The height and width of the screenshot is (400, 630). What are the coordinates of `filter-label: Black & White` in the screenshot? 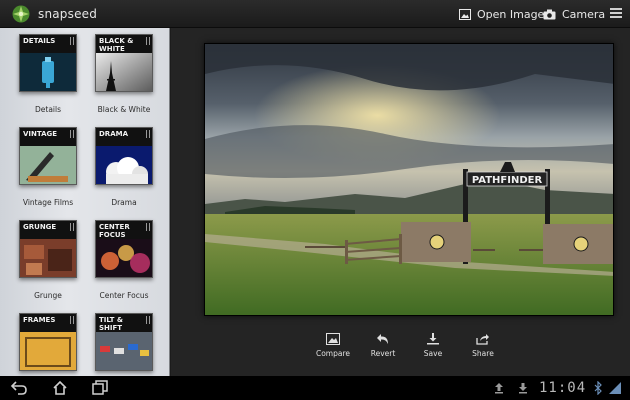 It's located at (124, 109).